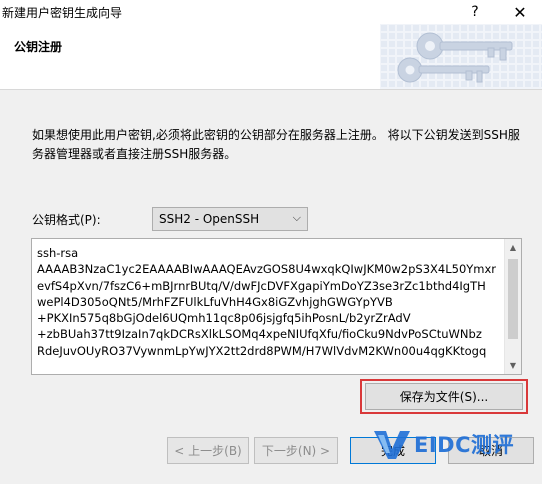 The image size is (542, 484). I want to click on scroll-down-icon: ▼, so click(513, 365).